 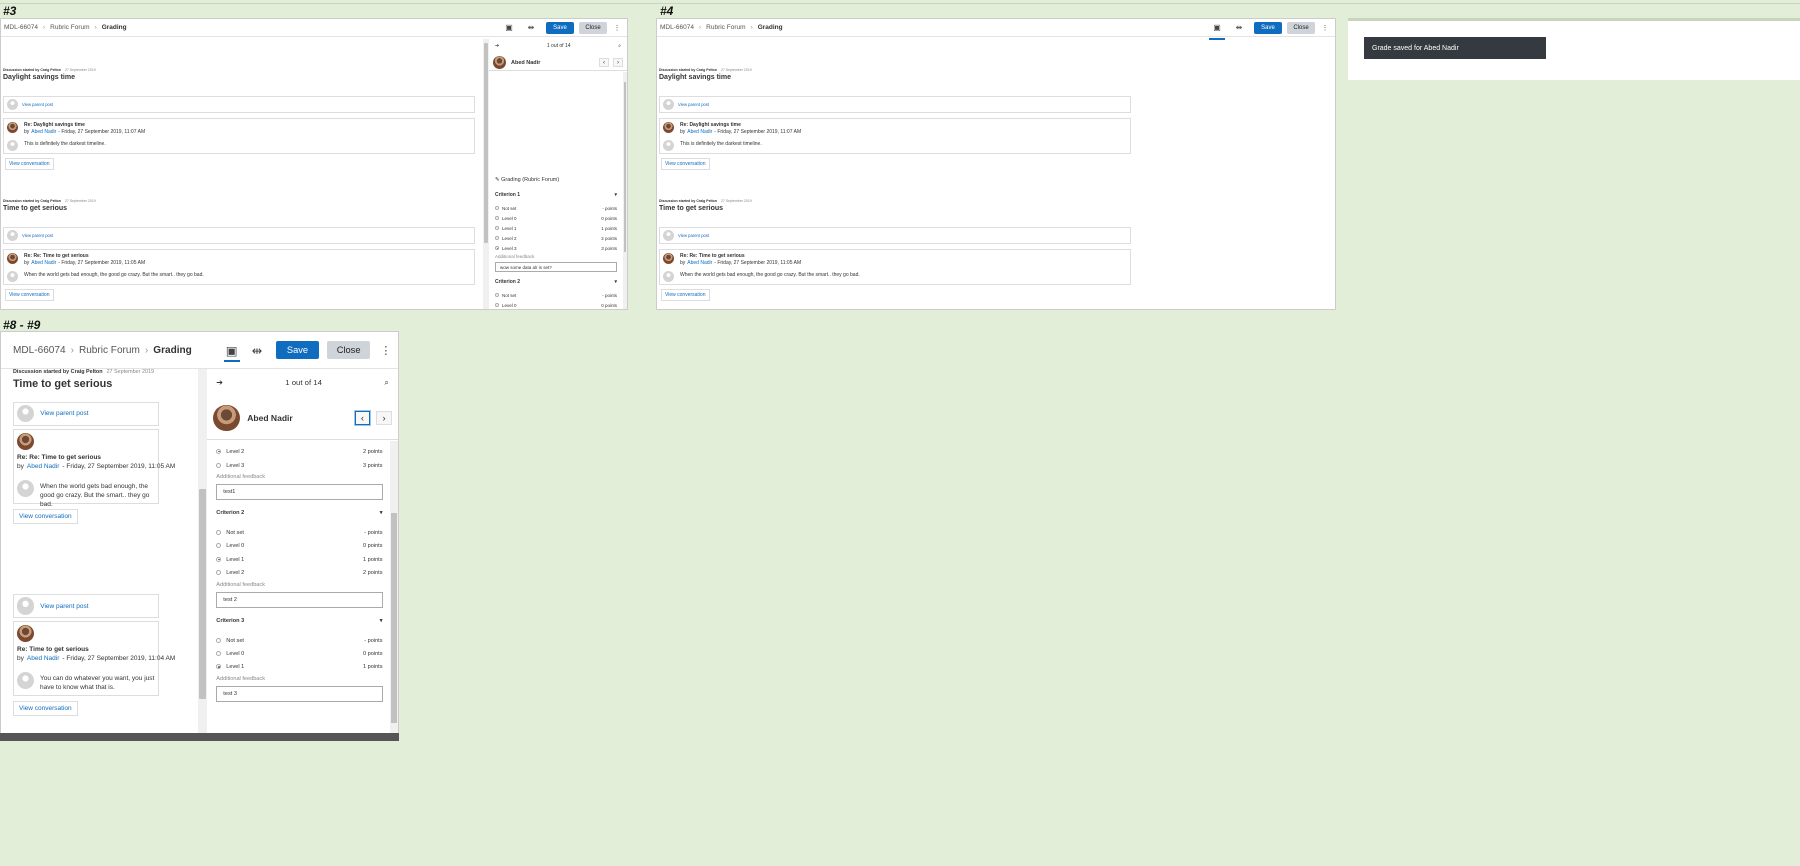 What do you see at coordinates (556, 267) in the screenshot?
I see `feedback-input: wow some data alr is set?` at bounding box center [556, 267].